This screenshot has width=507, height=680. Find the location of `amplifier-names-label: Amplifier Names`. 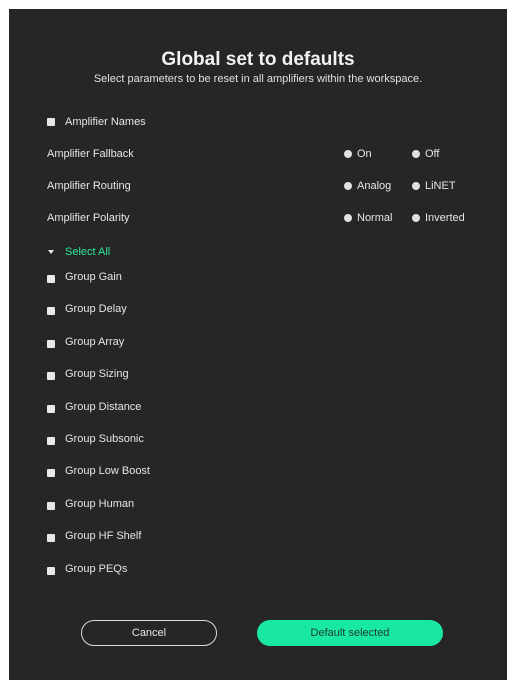

amplifier-names-label: Amplifier Names is located at coordinates (105, 122).